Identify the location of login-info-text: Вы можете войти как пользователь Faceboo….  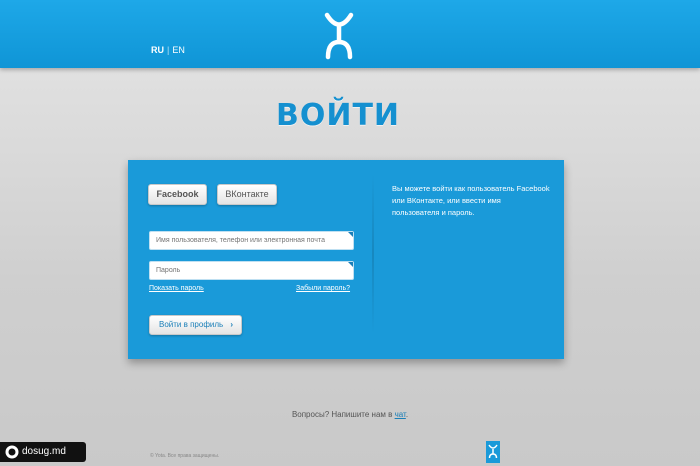
(471, 200).